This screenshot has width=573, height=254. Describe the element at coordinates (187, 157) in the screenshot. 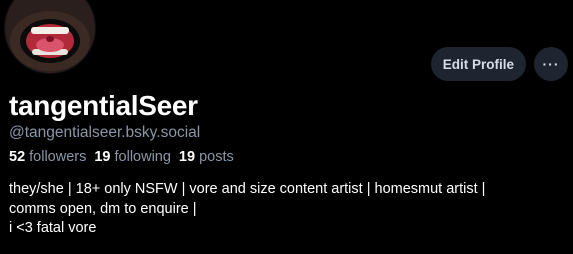

I see `posts-count: 19` at that location.